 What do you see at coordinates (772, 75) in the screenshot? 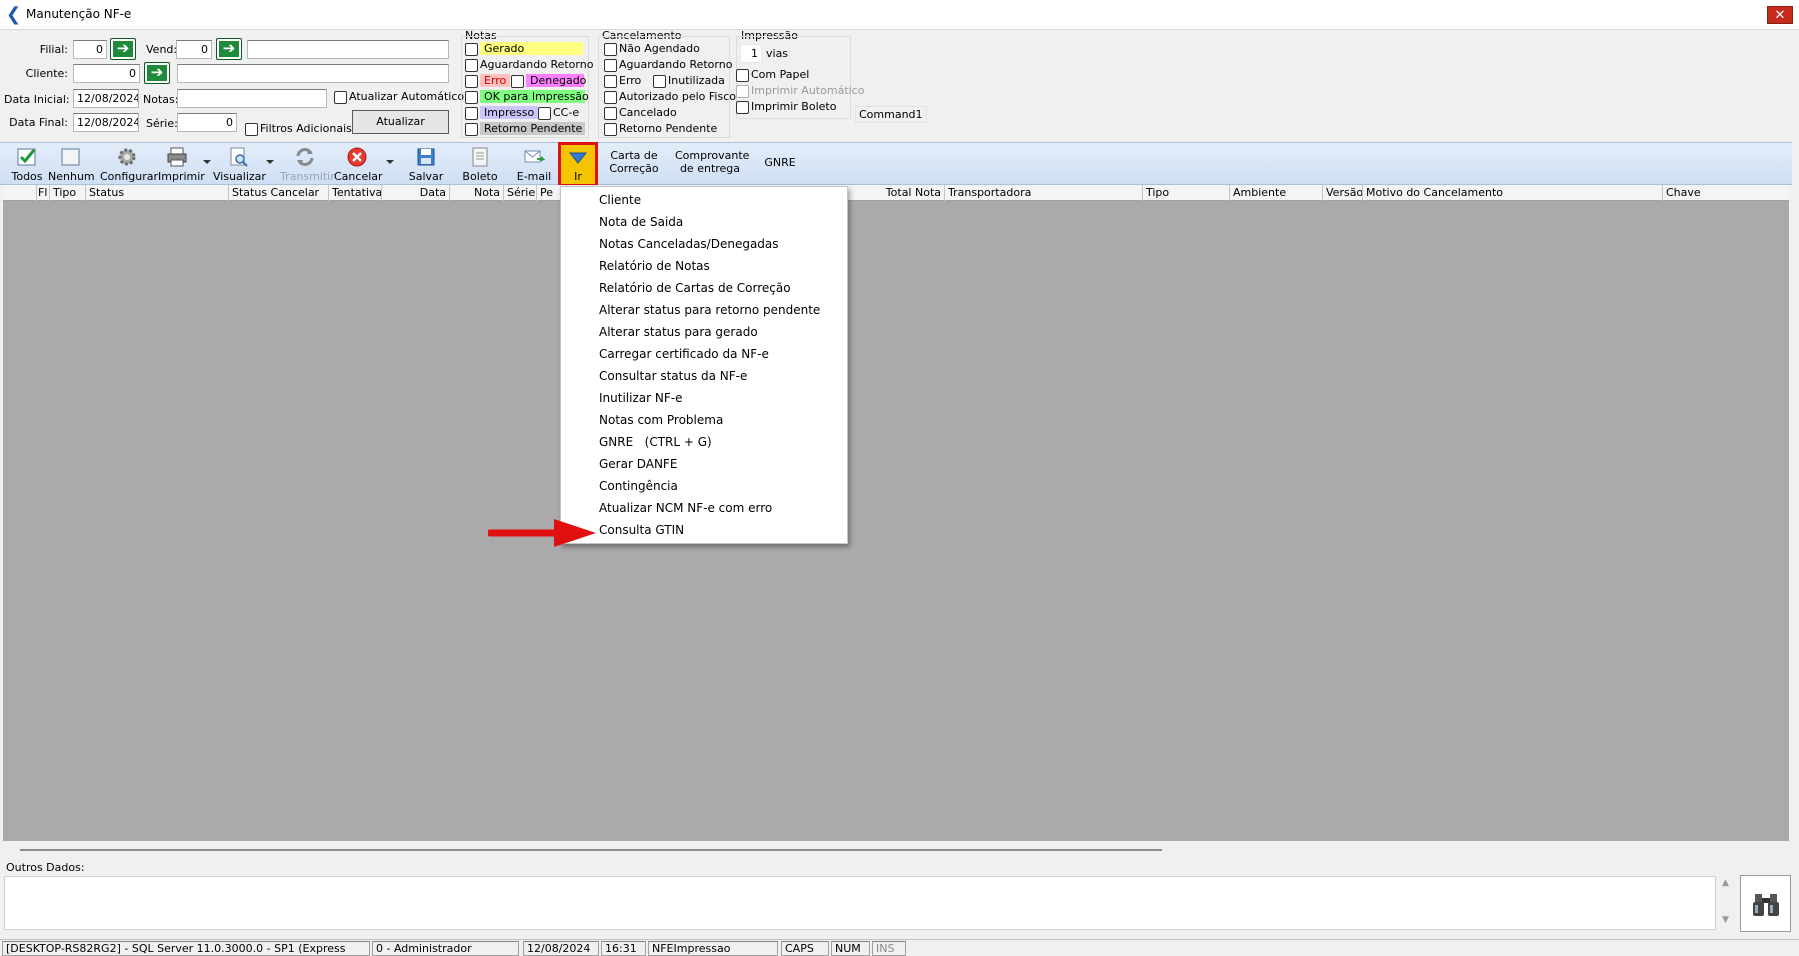
I see `com-papel-checkbox: Com Papel` at bounding box center [772, 75].